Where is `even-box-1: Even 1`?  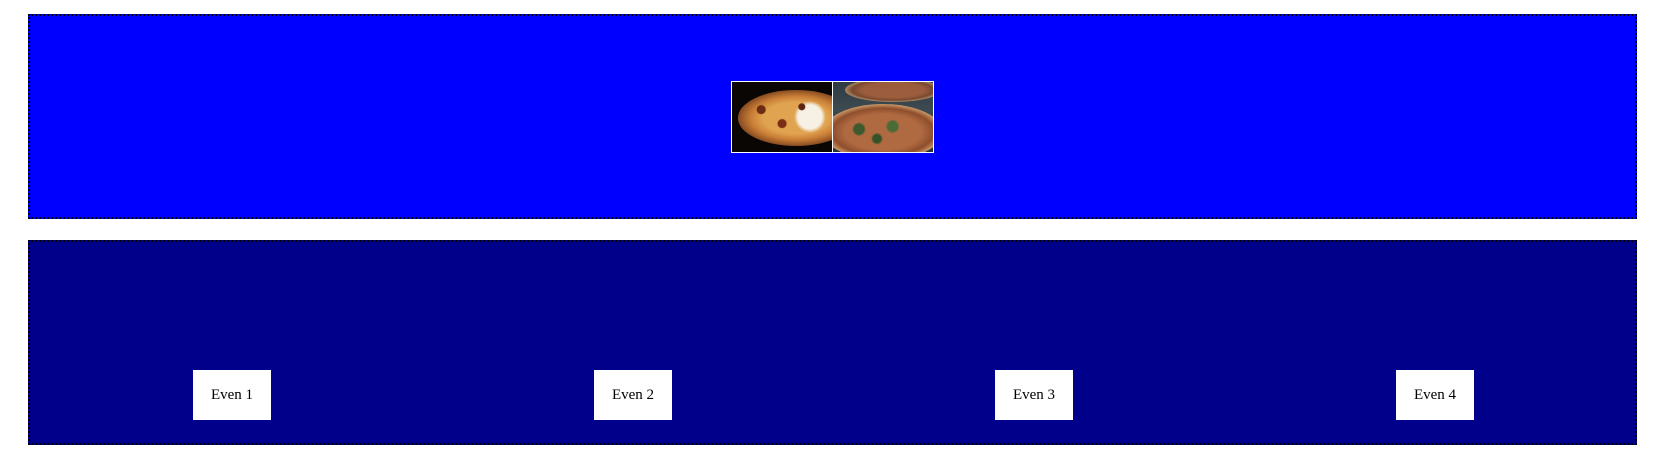
even-box-1: Even 1 is located at coordinates (232, 395).